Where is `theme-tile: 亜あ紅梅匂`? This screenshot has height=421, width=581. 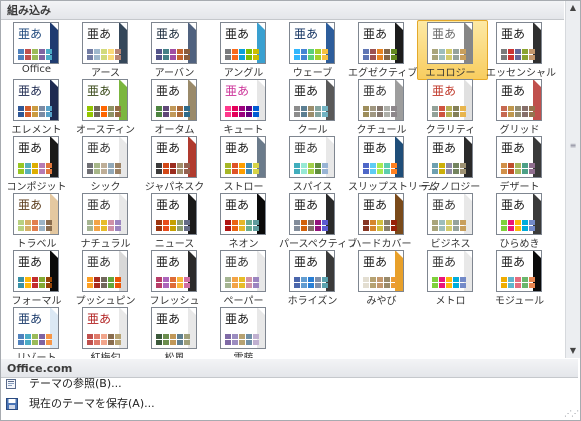
theme-tile: 亜あ紅梅匂 is located at coordinates (105, 332).